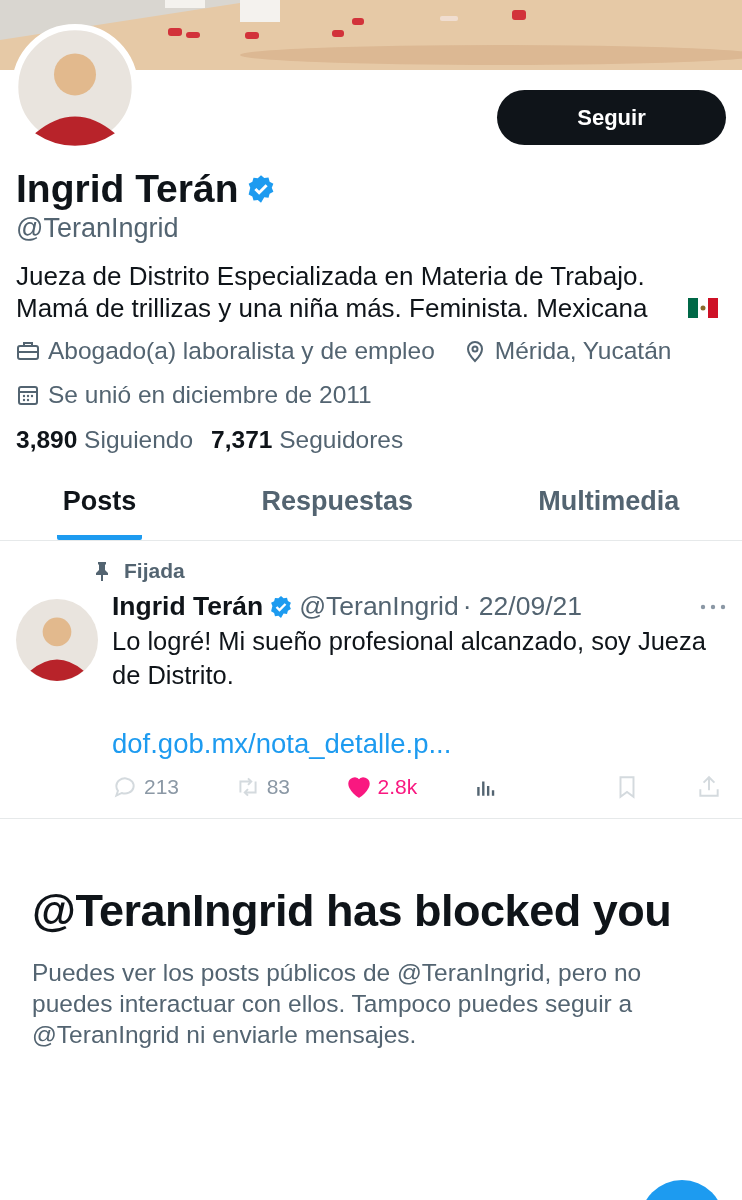 This screenshot has width=742, height=1200. Describe the element at coordinates (703, 308) in the screenshot. I see `mexico-flag-icon` at that location.